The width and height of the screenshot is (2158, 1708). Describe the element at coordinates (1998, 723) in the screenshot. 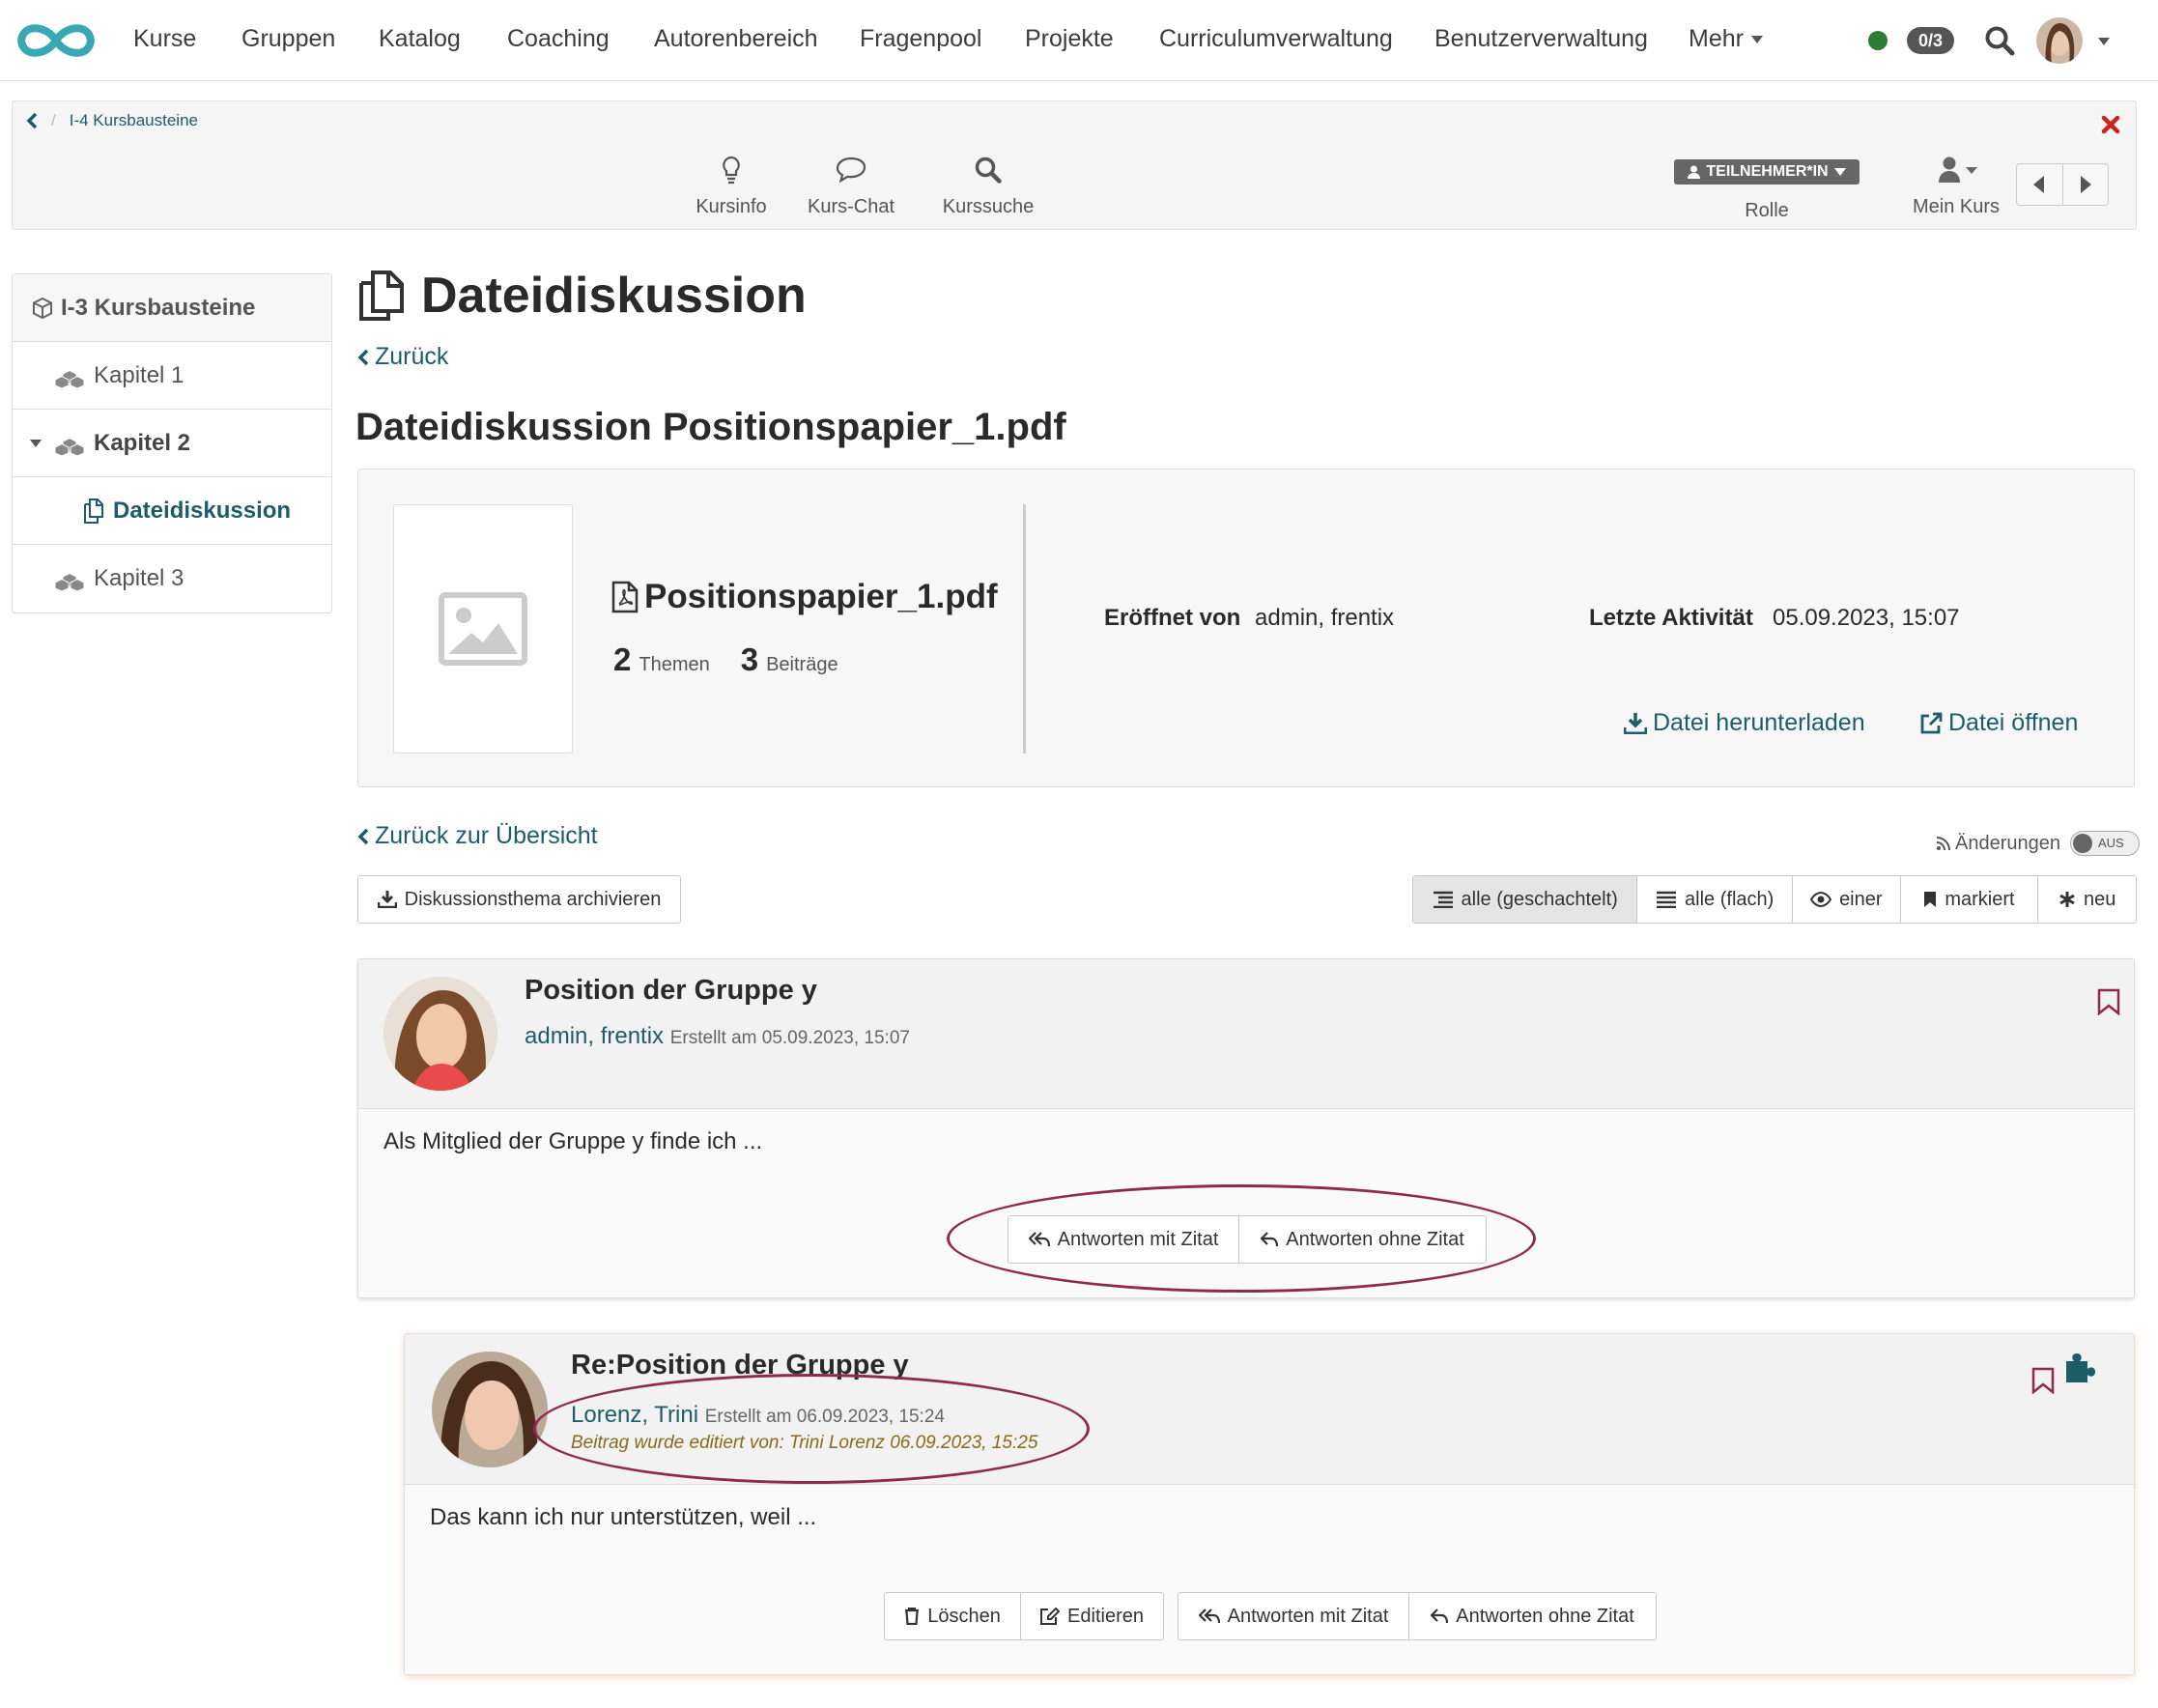

I see `open-file-link: Datei öffnen` at that location.